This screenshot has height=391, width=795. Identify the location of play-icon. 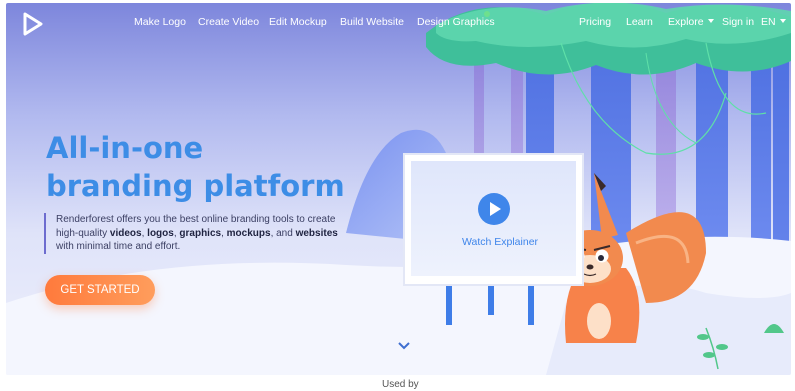
(494, 209).